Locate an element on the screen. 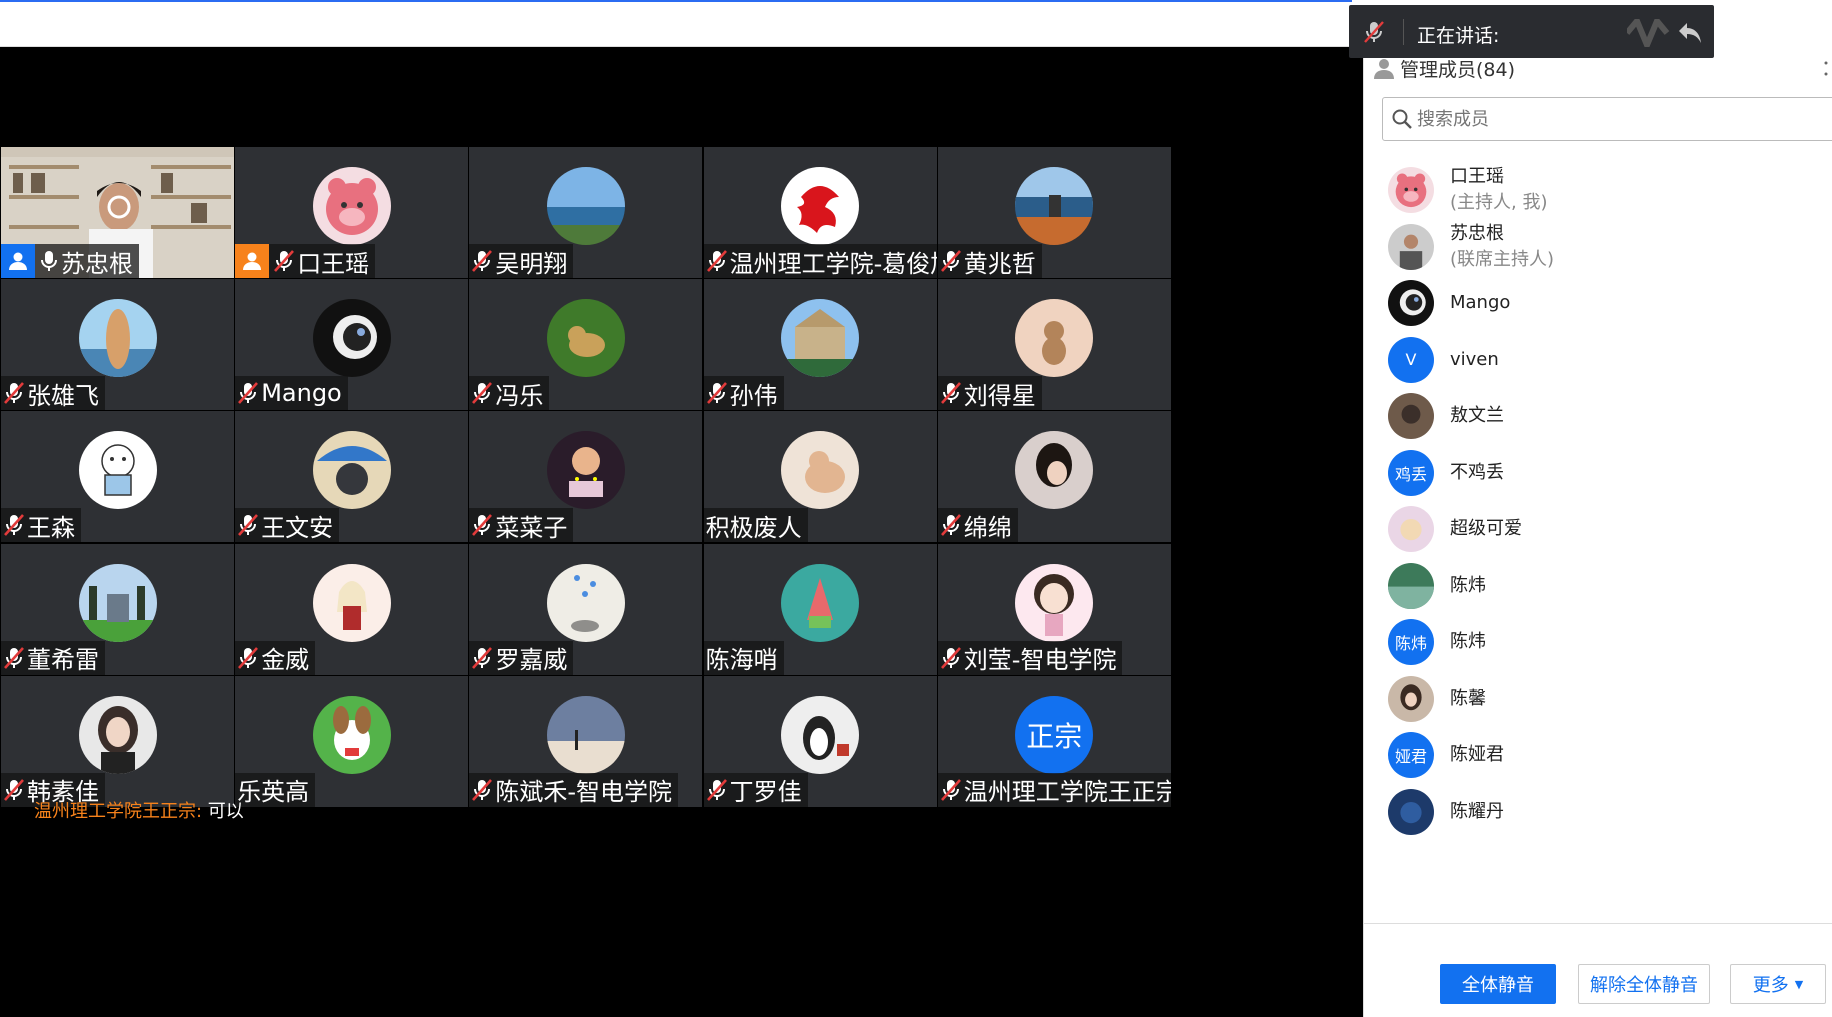 This screenshot has width=1832, height=1017. member-name: 不鸡丢 is located at coordinates (1477, 472).